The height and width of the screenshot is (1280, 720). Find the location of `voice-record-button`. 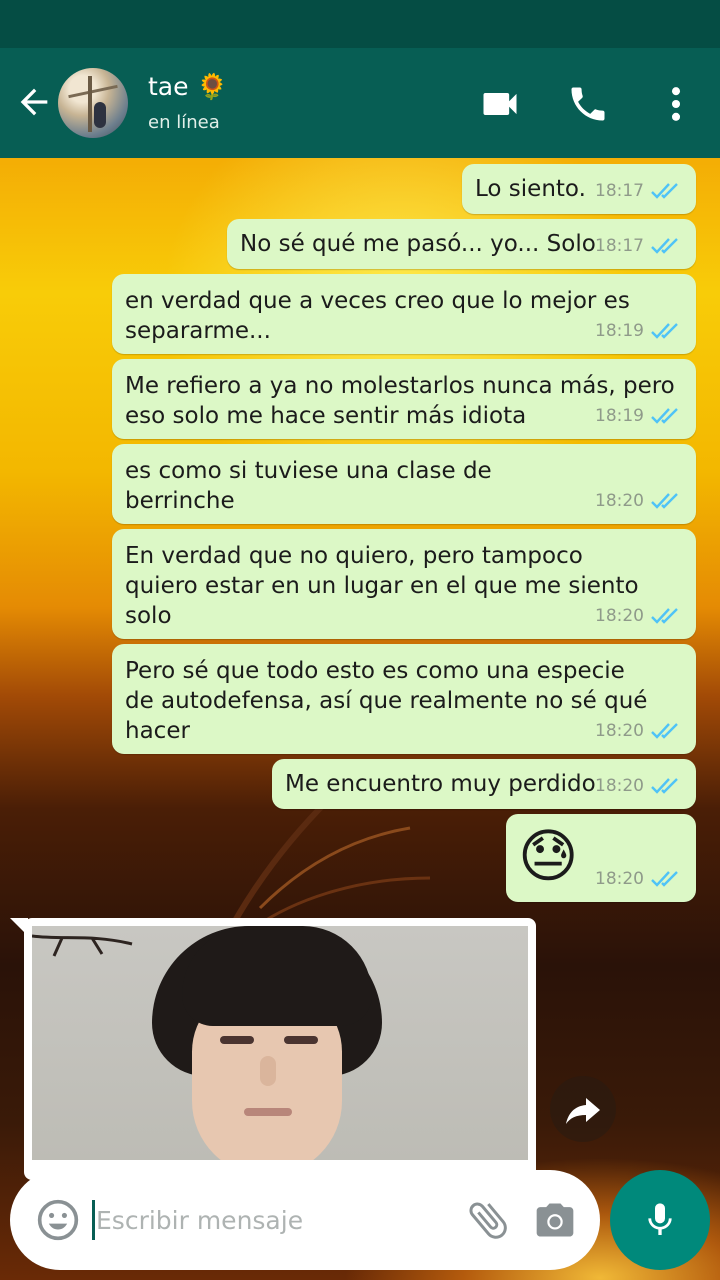

voice-record-button is located at coordinates (660, 1220).